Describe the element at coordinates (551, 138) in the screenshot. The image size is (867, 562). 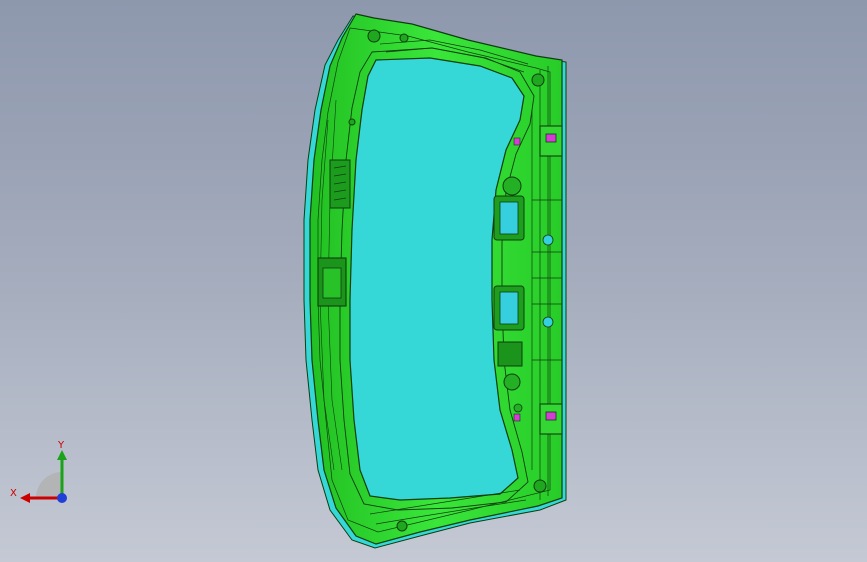
I see `upper-hinge-marker` at that location.